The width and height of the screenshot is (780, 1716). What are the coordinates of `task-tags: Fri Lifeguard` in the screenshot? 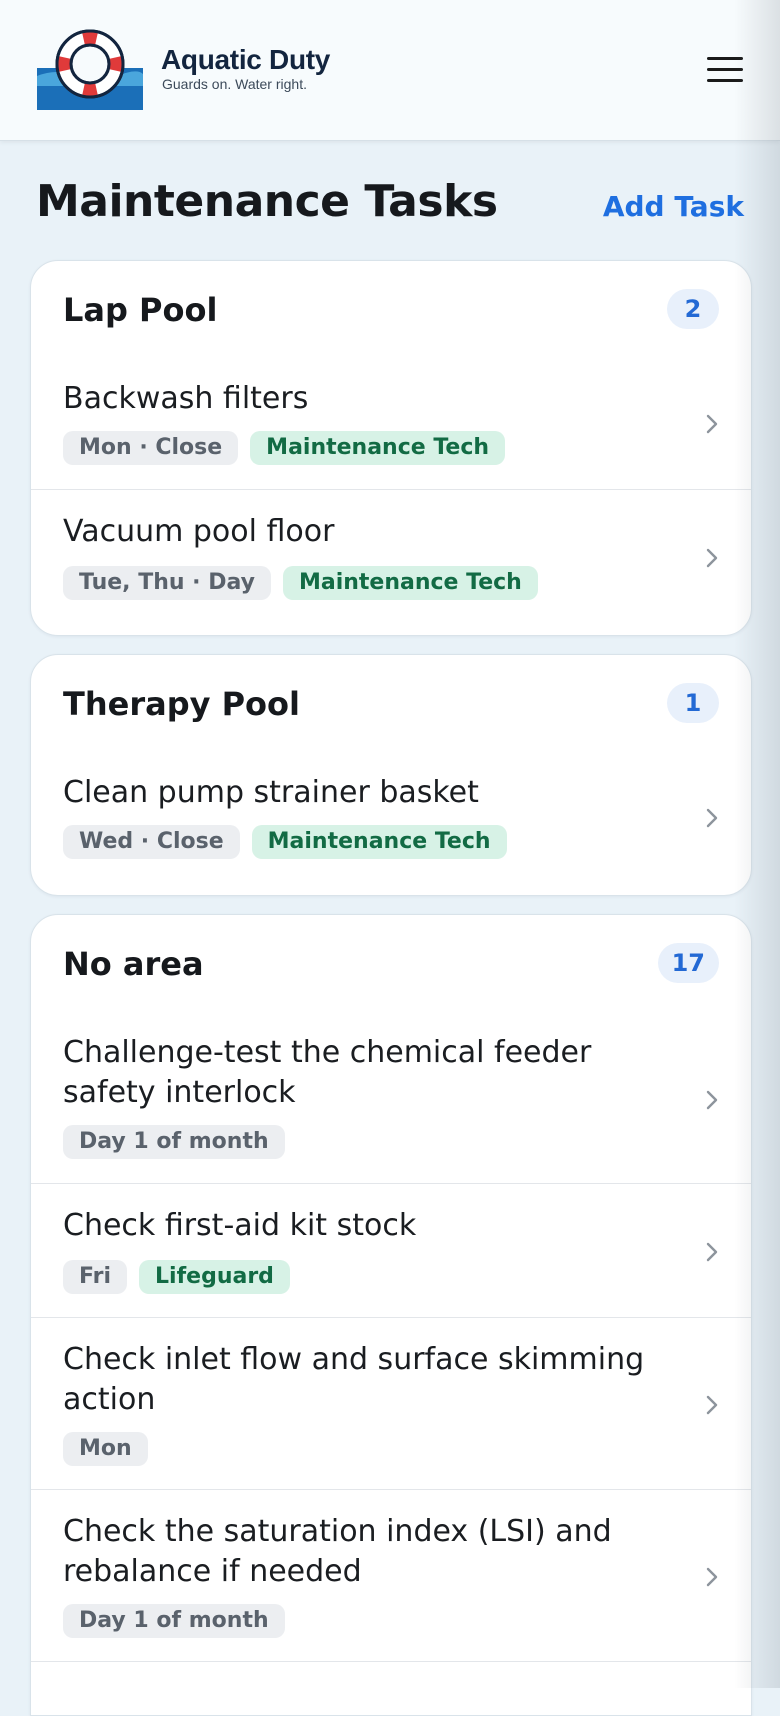 It's located at (176, 1277).